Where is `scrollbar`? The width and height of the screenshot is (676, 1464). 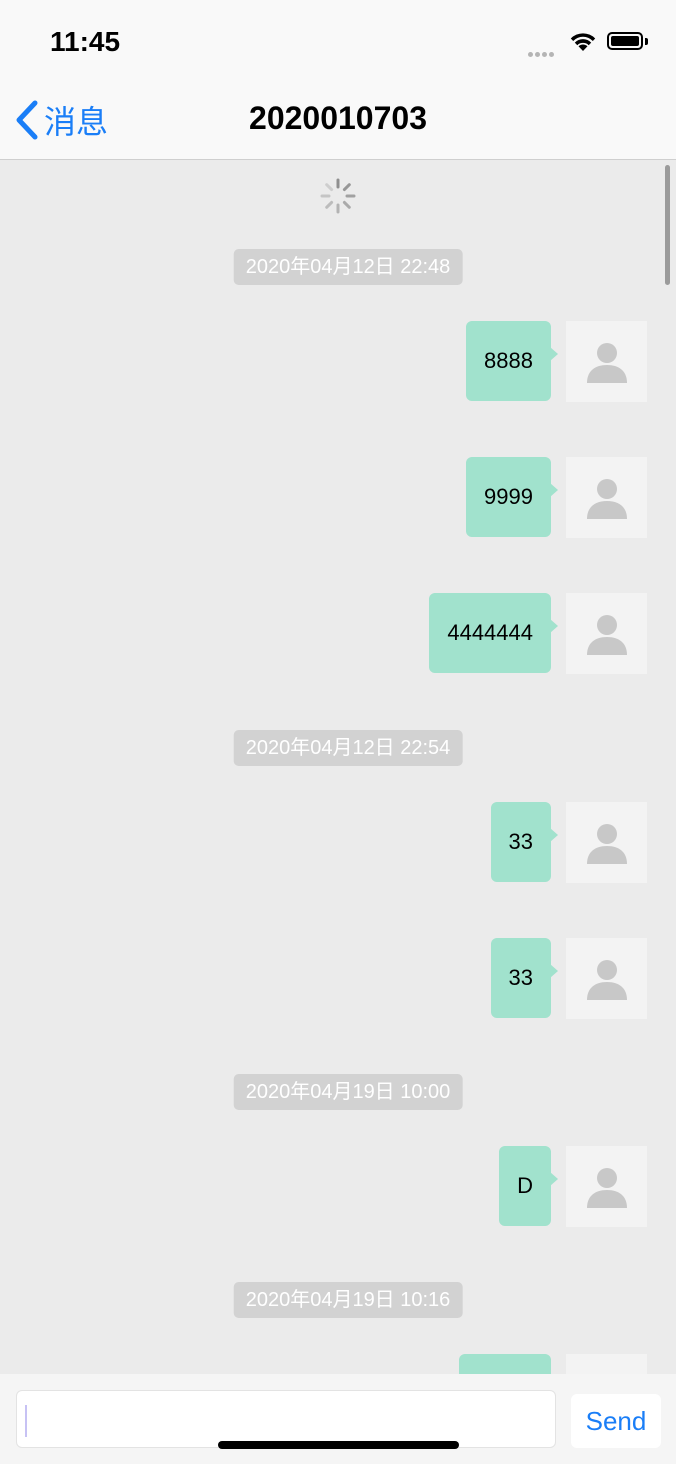
scrollbar is located at coordinates (667, 225).